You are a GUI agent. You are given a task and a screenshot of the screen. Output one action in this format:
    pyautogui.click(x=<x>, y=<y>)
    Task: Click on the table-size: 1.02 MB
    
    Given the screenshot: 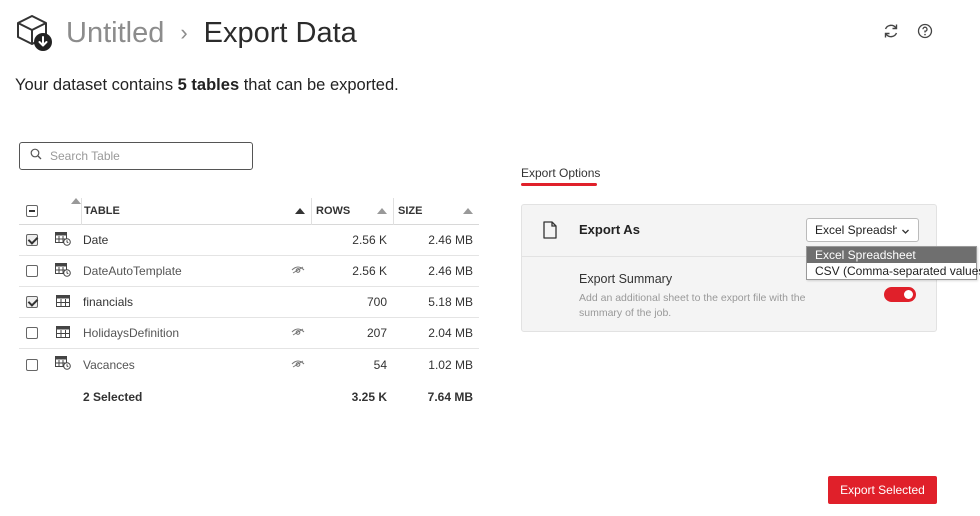 What is the action you would take?
    pyautogui.click(x=450, y=364)
    